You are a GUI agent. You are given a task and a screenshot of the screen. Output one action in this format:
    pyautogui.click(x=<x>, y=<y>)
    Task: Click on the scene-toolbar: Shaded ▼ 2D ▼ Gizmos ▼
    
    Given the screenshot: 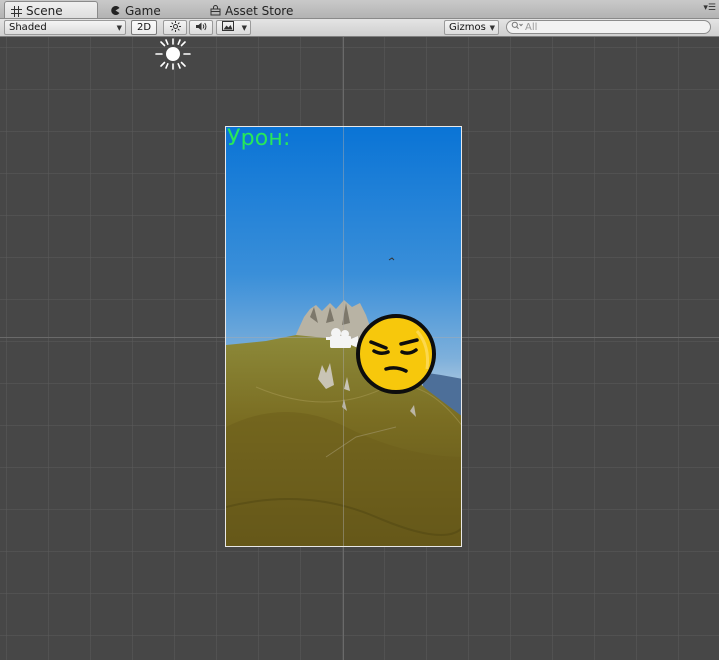 What is the action you would take?
    pyautogui.click(x=359, y=28)
    